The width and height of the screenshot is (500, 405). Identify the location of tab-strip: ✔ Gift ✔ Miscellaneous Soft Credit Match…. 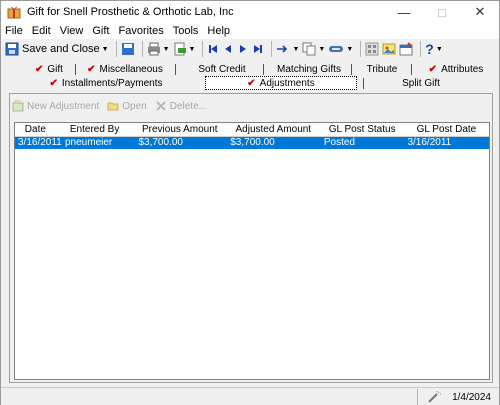
(250, 75).